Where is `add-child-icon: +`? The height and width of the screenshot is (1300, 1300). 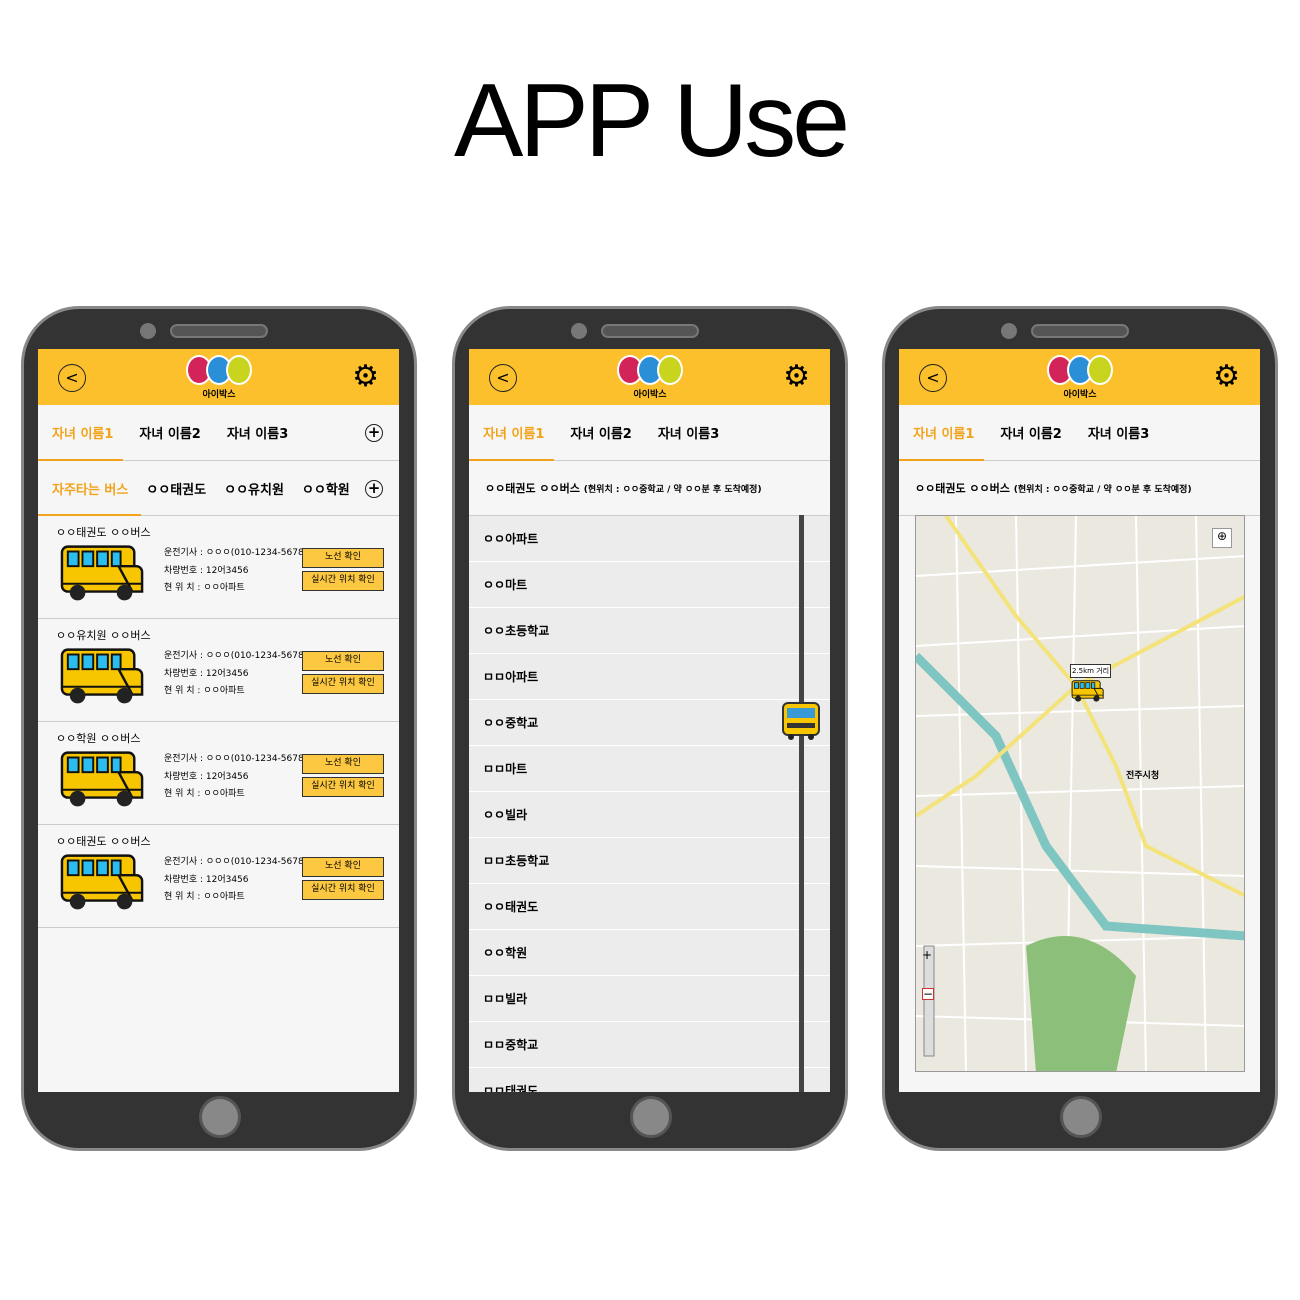
add-child-icon: + is located at coordinates (374, 433).